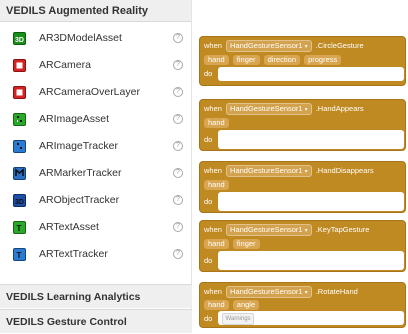  I want to click on component-item-ar3dmodelasset: 3D AR3DModelAsset ?, so click(96, 39).